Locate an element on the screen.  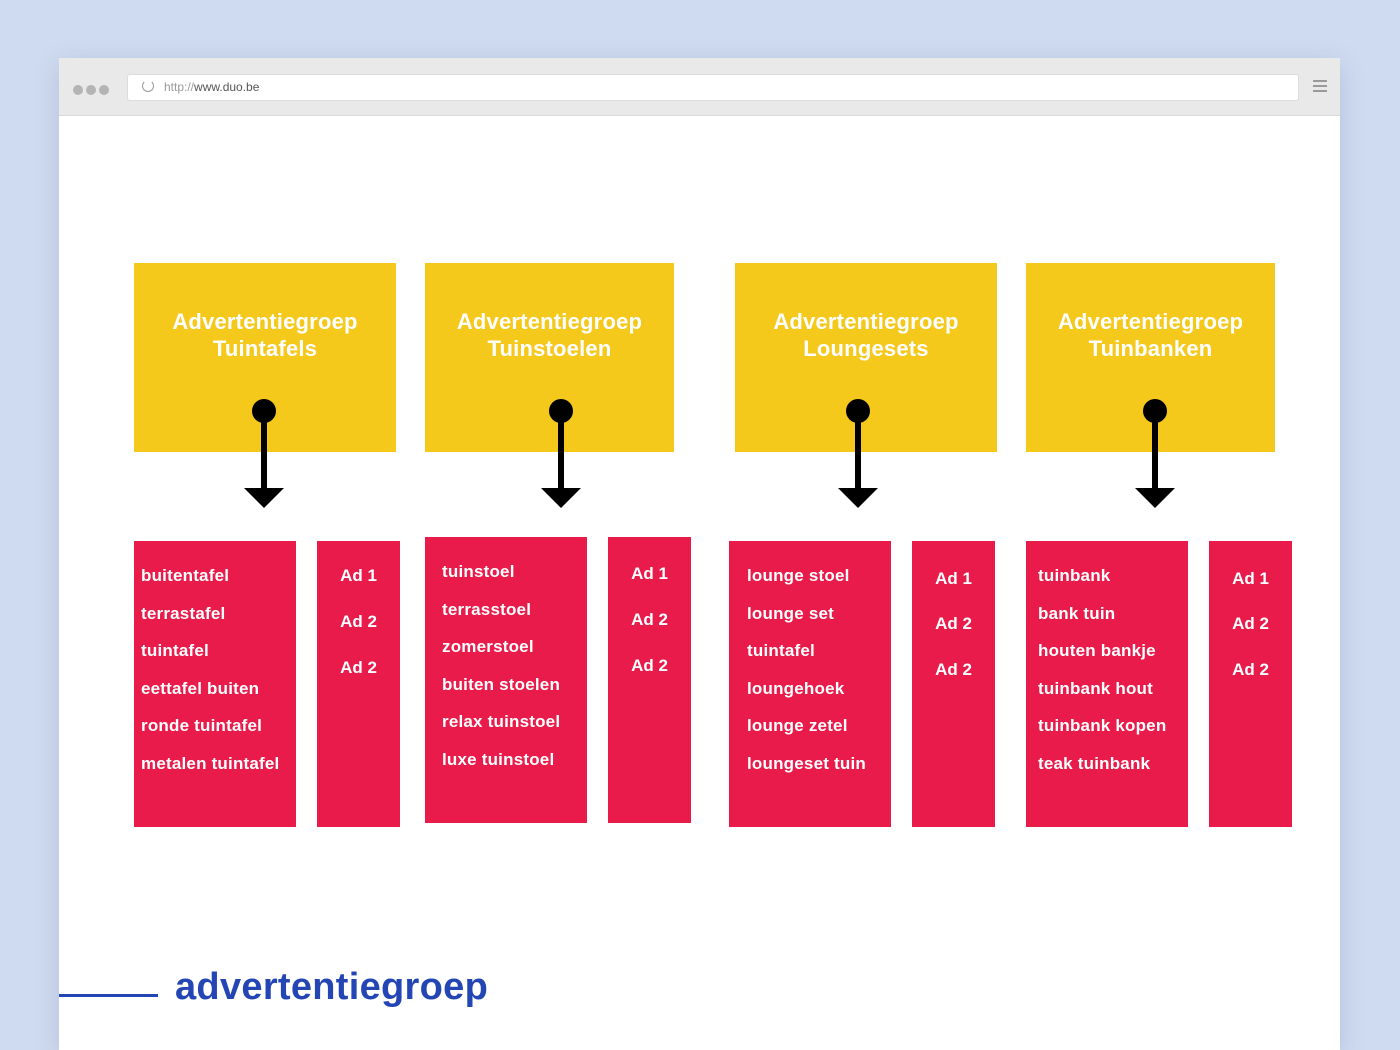
ad-group-title: Advertentiegroep Loungesets is located at coordinates (866, 335).